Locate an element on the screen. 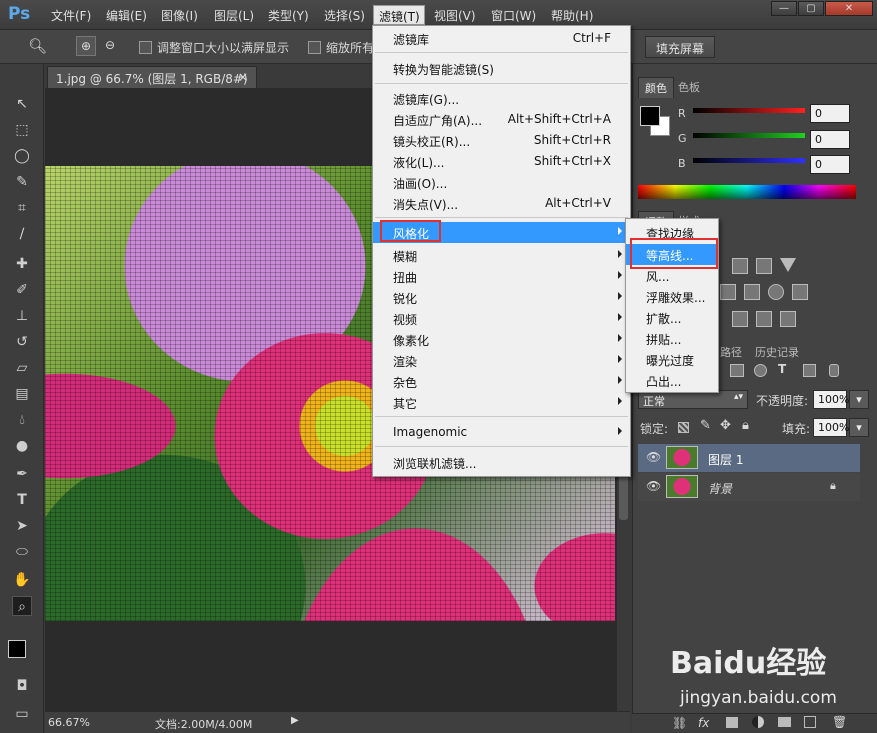  filter-pixel-icon is located at coordinates (737, 370).